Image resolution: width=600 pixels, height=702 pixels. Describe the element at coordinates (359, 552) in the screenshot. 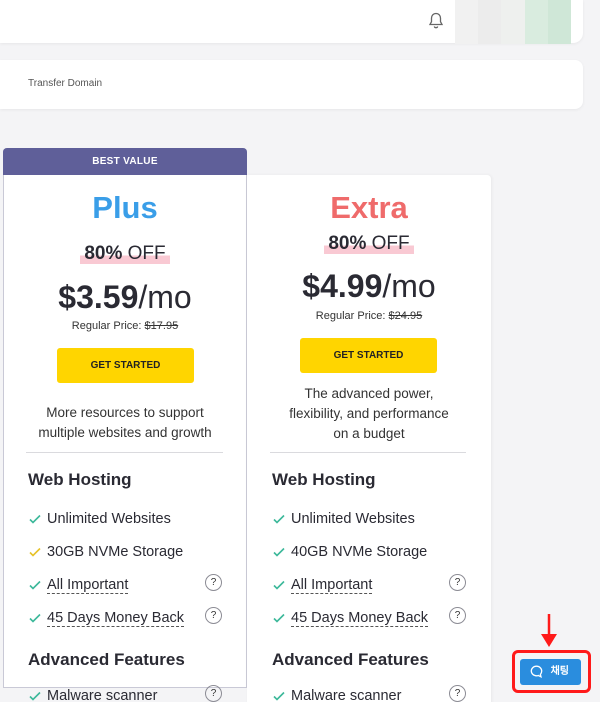

I see `feature-text: 40GB NVMe Storage` at that location.